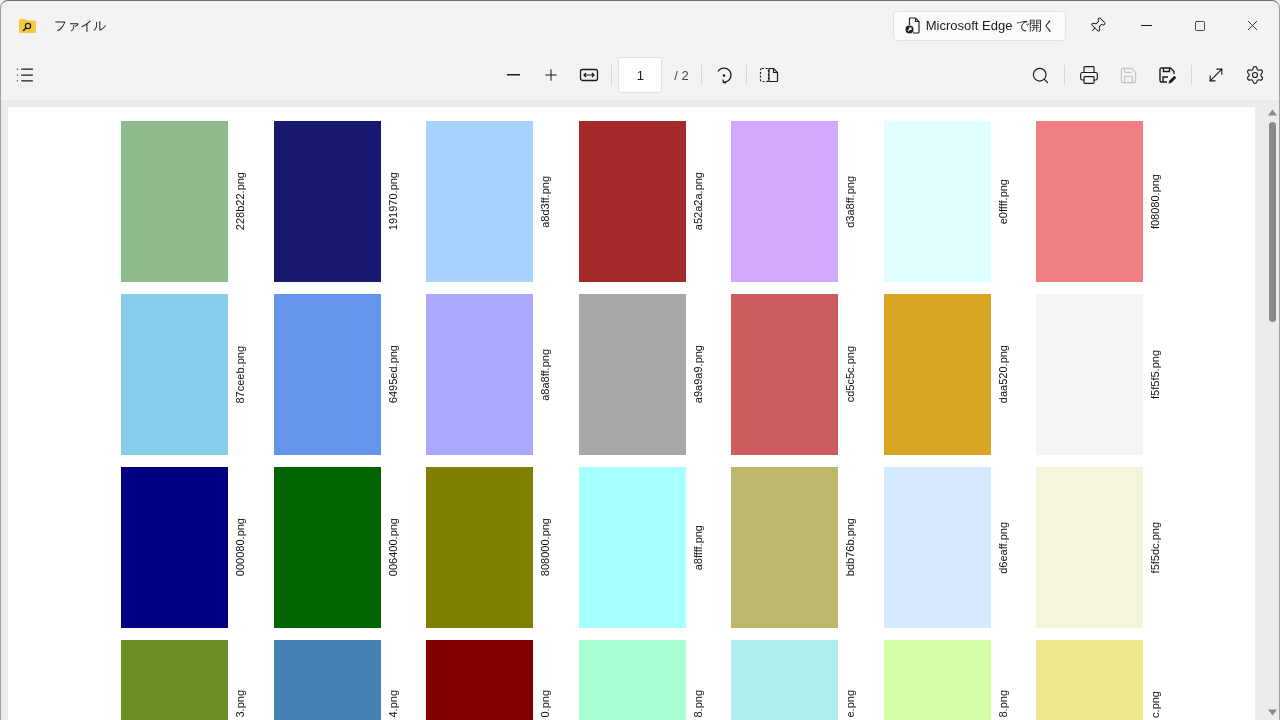 Image resolution: width=1280 pixels, height=720 pixels. I want to click on file-name-label: 4.png, so click(392, 704).